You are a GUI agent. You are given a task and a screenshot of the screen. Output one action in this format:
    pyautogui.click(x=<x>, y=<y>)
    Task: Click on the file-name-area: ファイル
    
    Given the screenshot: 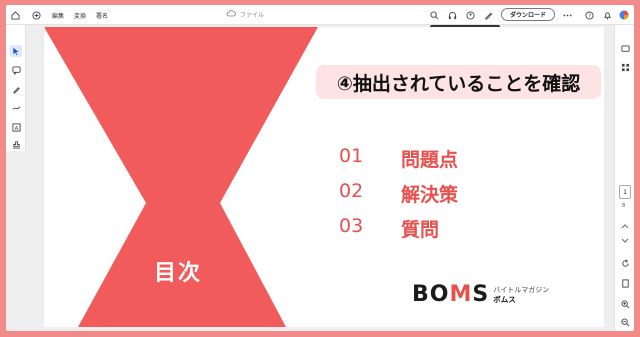 What is the action you would take?
    pyautogui.click(x=245, y=14)
    